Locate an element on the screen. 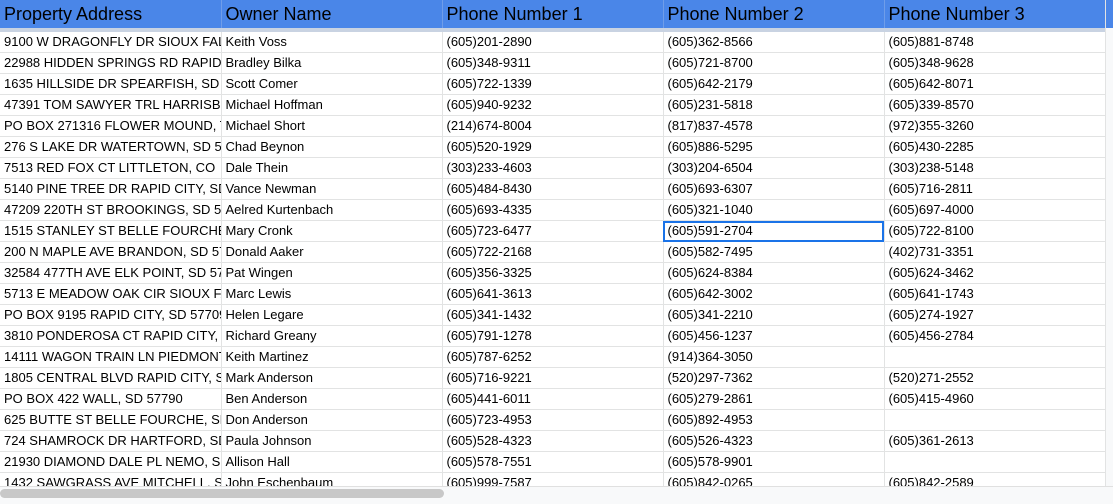 The width and height of the screenshot is (1113, 504). property-address-cell: 47391 TOM SAWYER TRL HARRISBURG is located at coordinates (111, 105).